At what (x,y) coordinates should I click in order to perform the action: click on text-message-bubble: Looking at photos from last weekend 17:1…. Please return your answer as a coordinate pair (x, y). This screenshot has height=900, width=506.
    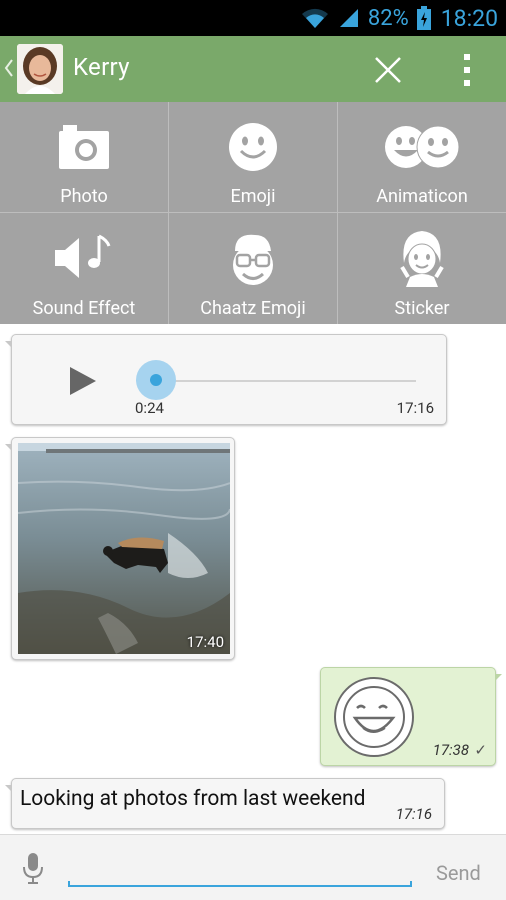
    Looking at the image, I should click on (225, 803).